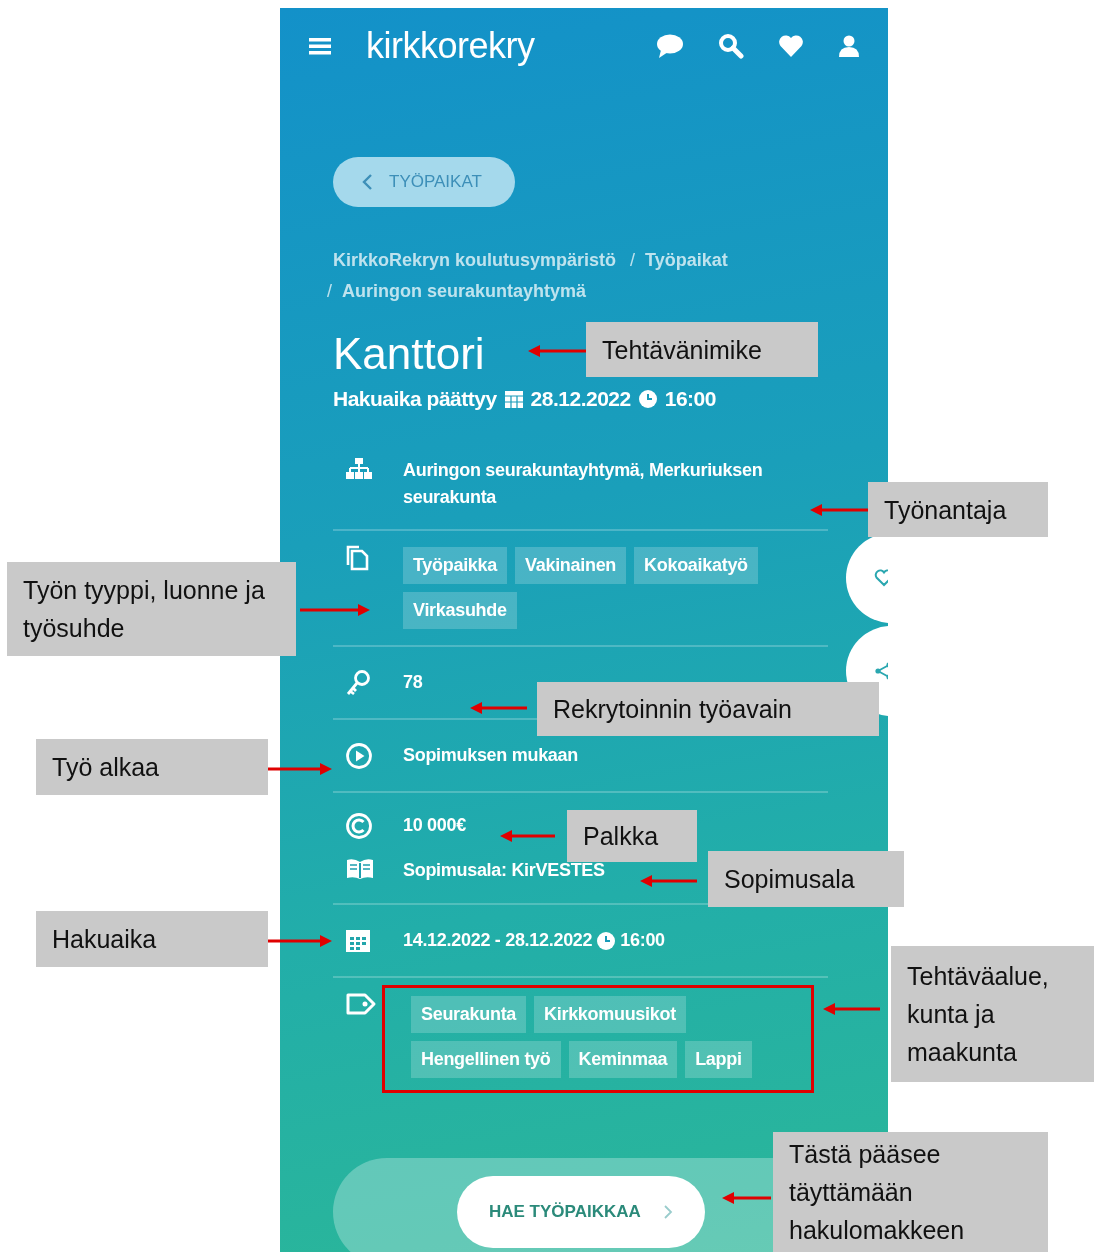 The width and height of the screenshot is (1094, 1252). I want to click on callout-label: Tästä pääsee täyttämään hakulomakkeen, so click(910, 1192).